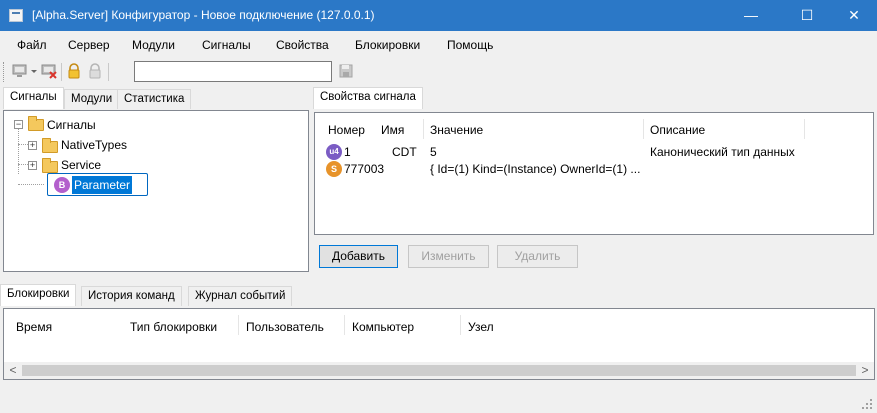 This screenshot has height=413, width=877. Describe the element at coordinates (334, 152) in the screenshot. I see `uint32-type-icon: u4` at that location.